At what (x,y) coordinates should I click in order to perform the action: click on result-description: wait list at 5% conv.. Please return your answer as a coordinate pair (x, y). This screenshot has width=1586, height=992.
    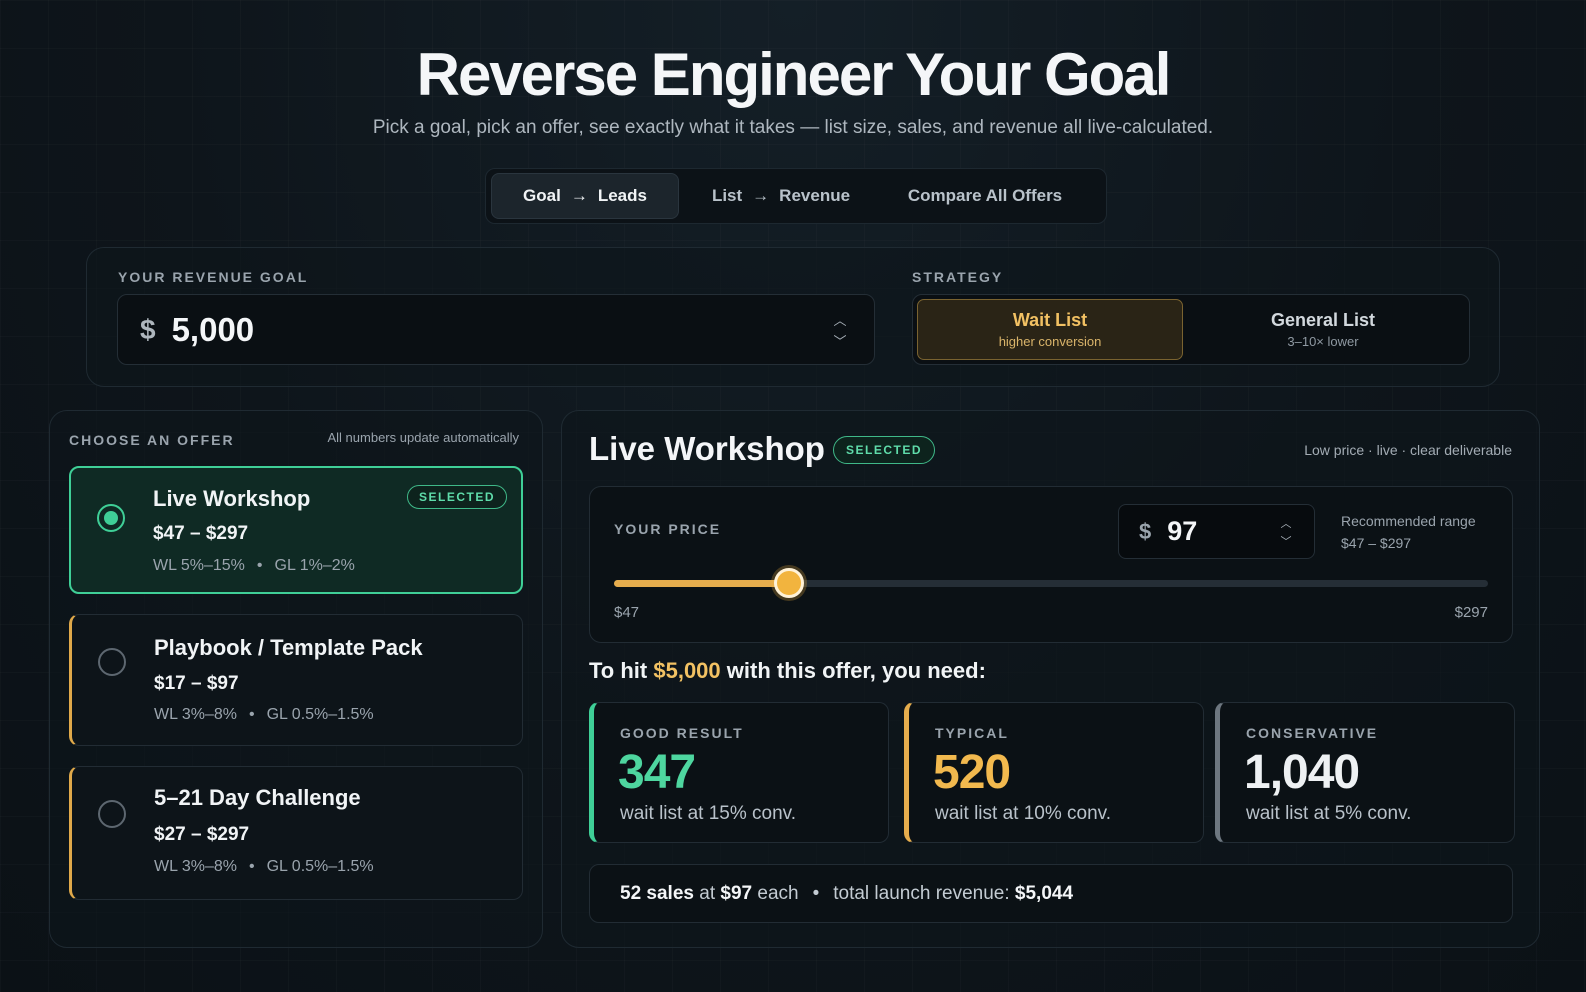
    Looking at the image, I should click on (1329, 813).